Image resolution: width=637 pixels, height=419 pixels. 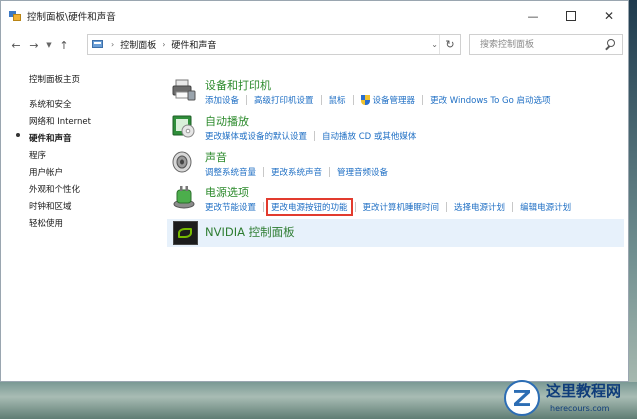 I want to click on category-nvidia: NVIDIA 控制面板, so click(x=395, y=233).